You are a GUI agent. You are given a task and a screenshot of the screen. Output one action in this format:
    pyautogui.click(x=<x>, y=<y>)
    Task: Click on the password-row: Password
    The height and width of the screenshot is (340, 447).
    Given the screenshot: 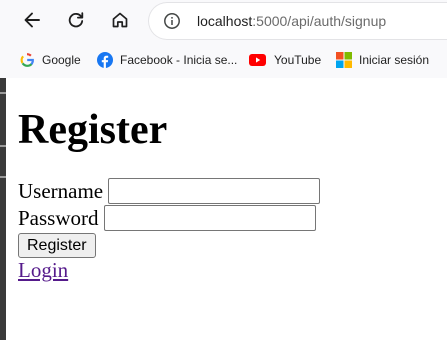 What is the action you would take?
    pyautogui.click(x=167, y=218)
    